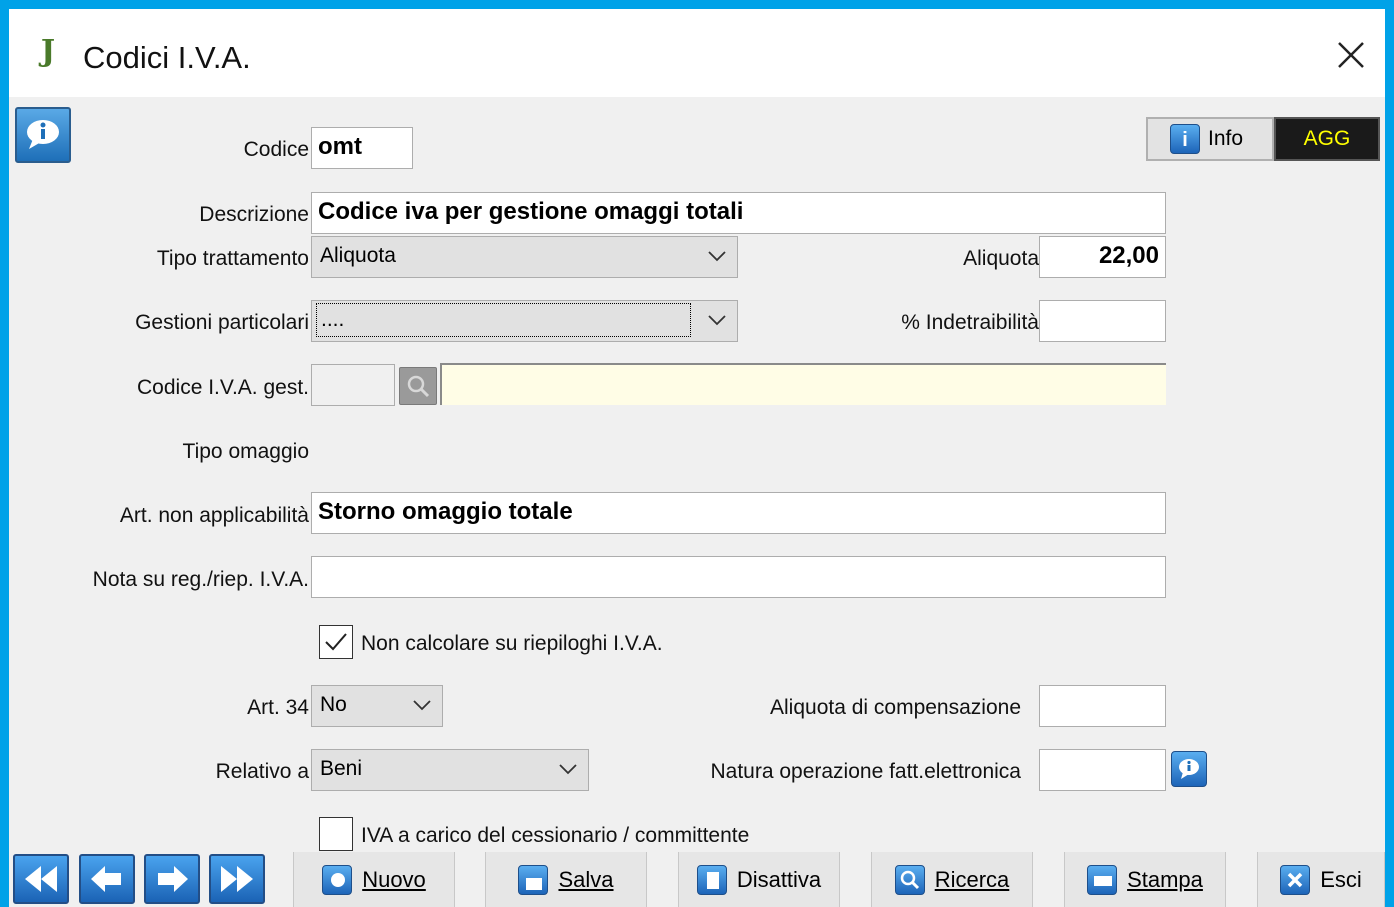 The image size is (1394, 907). Describe the element at coordinates (341, 768) in the screenshot. I see `relativo-a-value: Beni` at that location.